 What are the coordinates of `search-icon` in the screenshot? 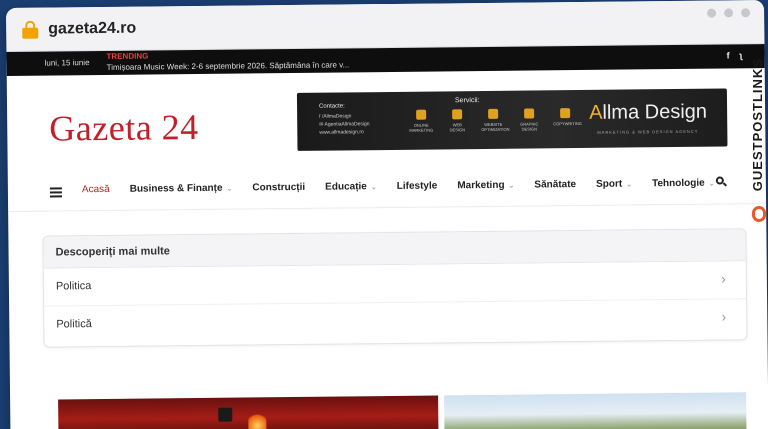 It's located at (721, 181).